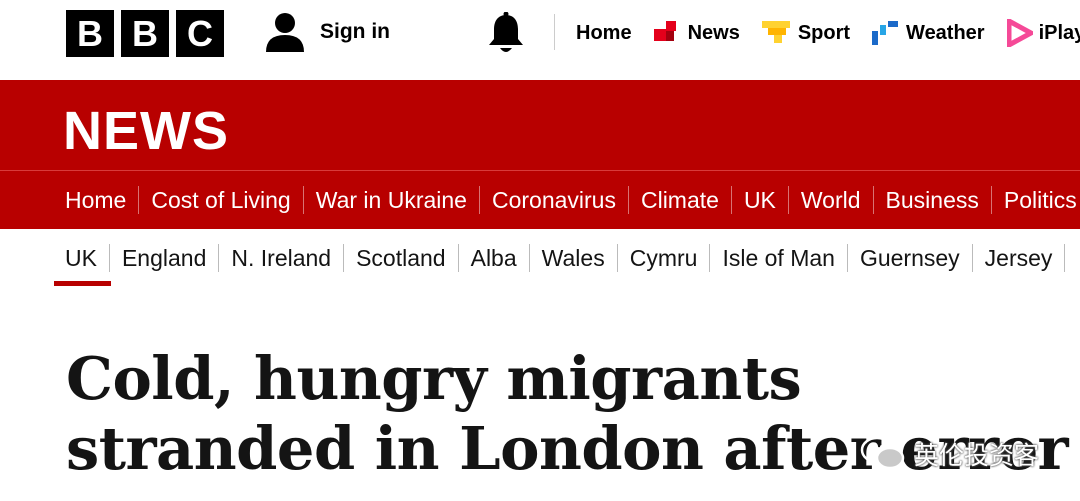 The height and width of the screenshot is (501, 1080). I want to click on secondary-nav-item: UK, so click(81, 258).